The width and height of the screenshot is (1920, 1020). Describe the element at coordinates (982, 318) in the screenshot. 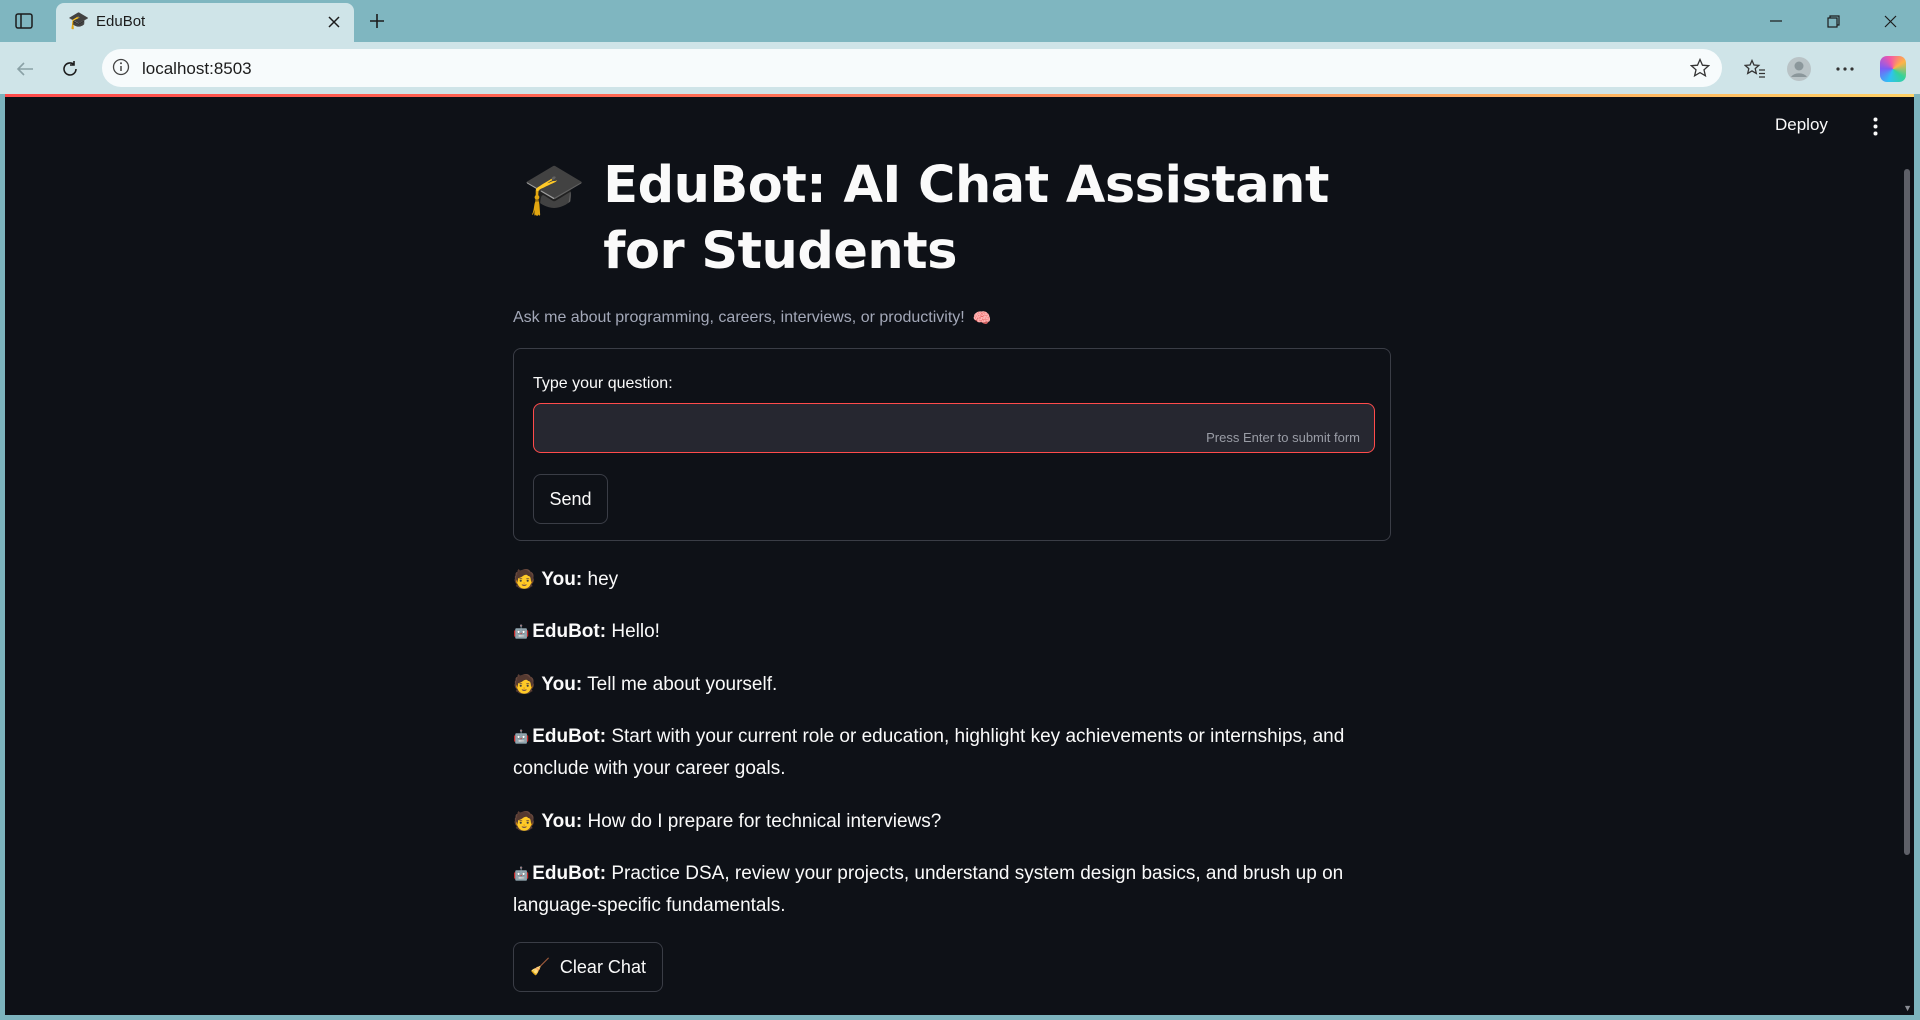

I see `brain-icon: 🧠` at that location.